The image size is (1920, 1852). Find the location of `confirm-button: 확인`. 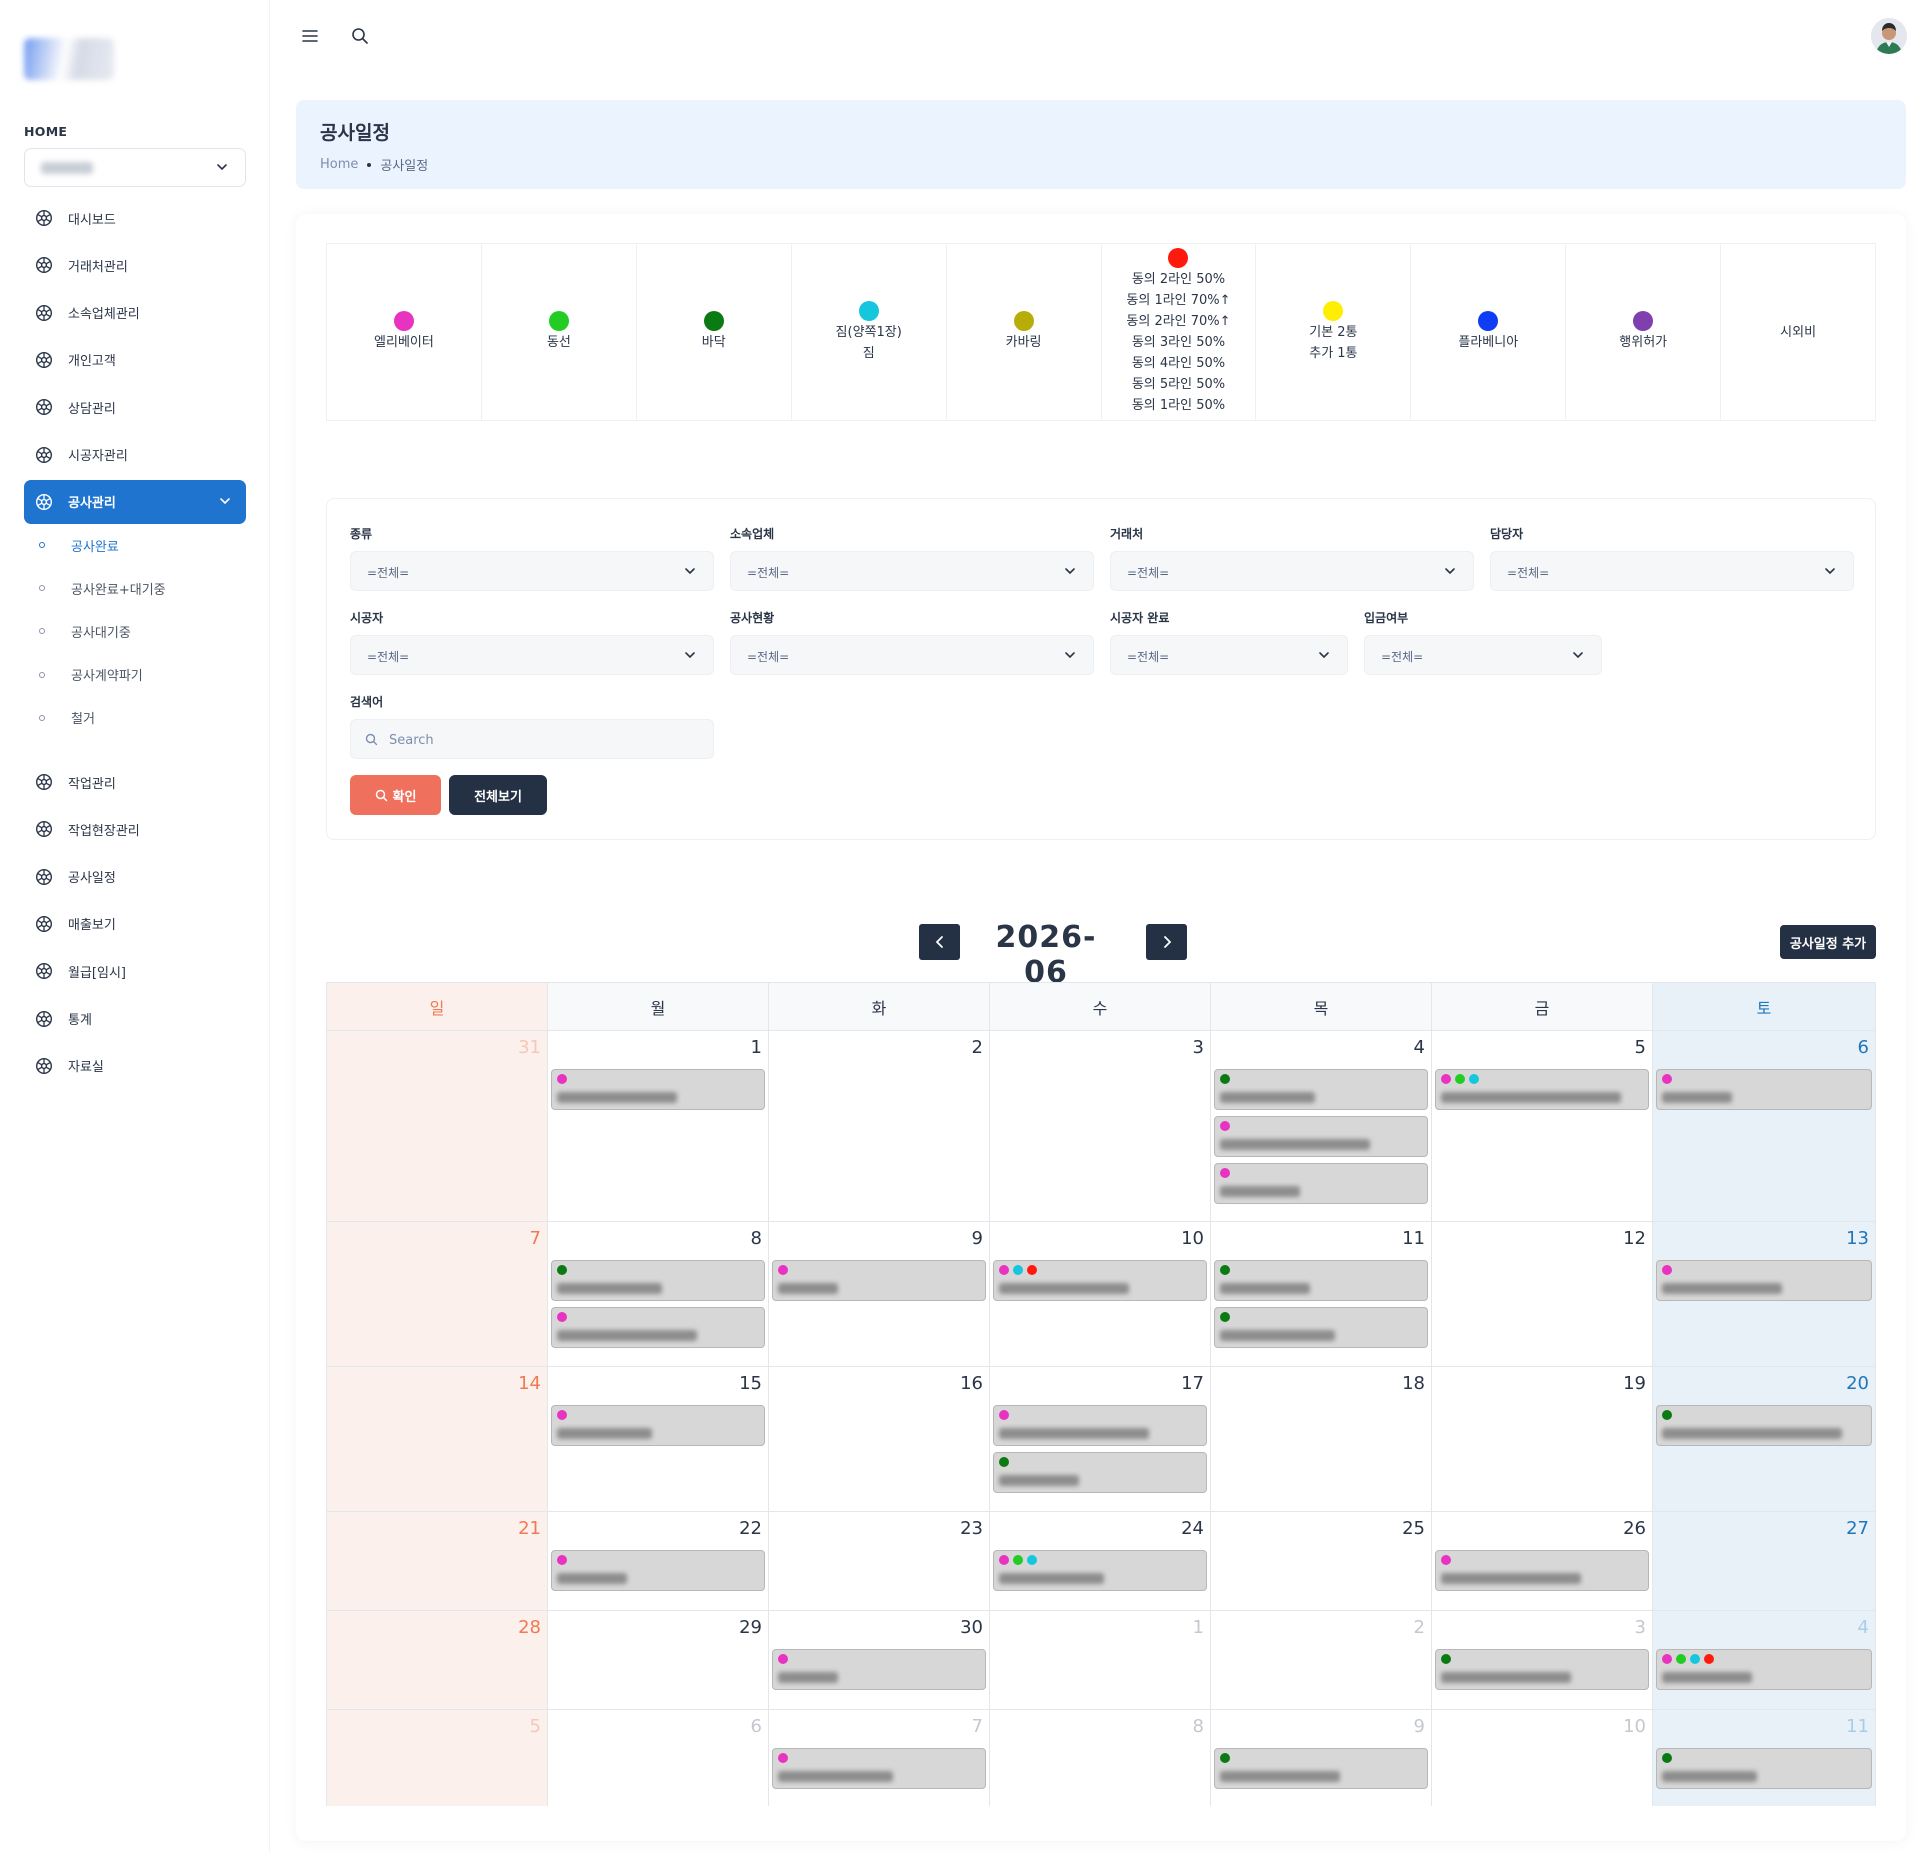

confirm-button: 확인 is located at coordinates (395, 795).